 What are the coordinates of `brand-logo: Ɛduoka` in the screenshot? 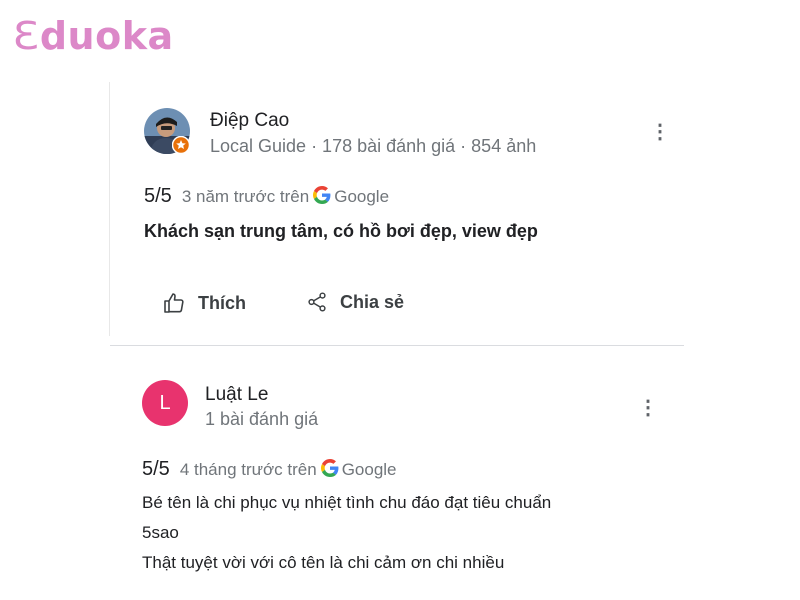 It's located at (93, 36).